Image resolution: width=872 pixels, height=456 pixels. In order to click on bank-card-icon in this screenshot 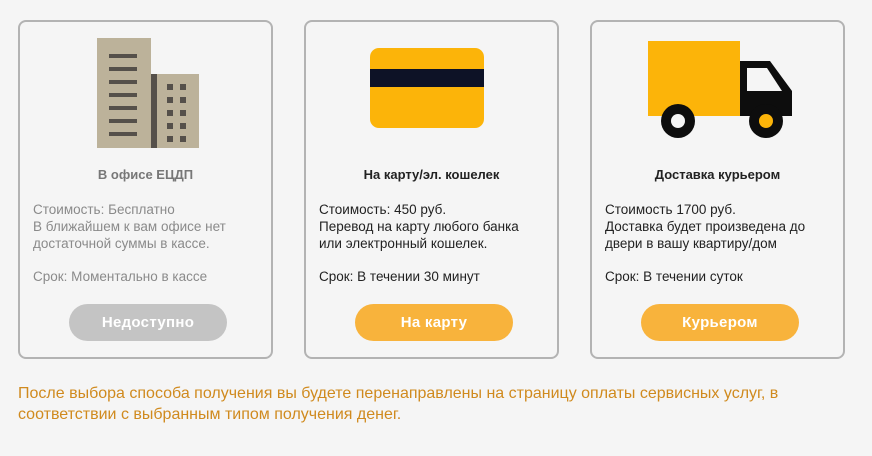, I will do `click(431, 92)`.